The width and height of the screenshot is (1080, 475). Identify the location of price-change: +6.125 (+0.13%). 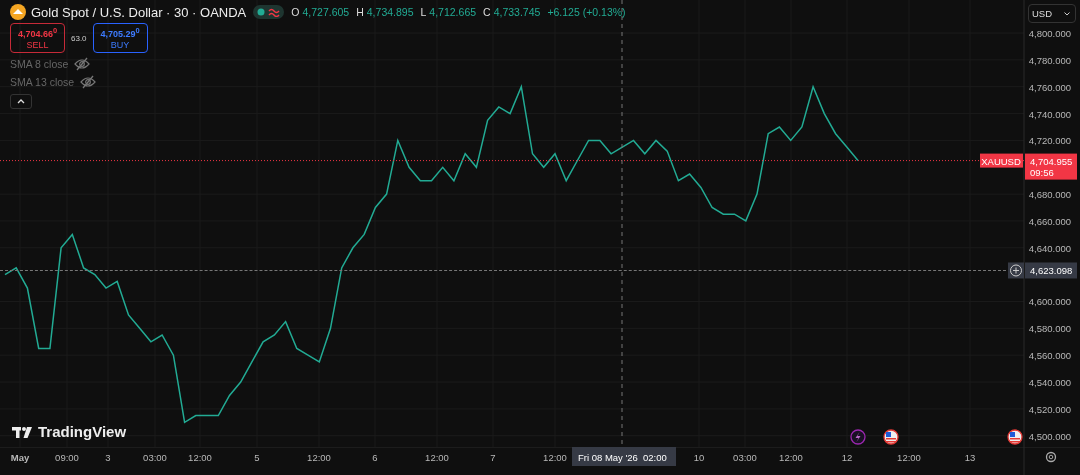
(586, 12).